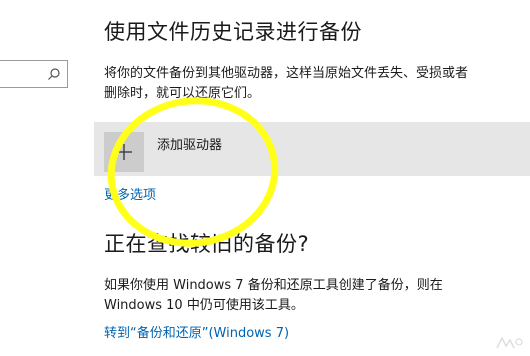 This screenshot has height=356, width=530. What do you see at coordinates (207, 244) in the screenshot?
I see `old-backup-title: 正在查找较旧的备份?` at bounding box center [207, 244].